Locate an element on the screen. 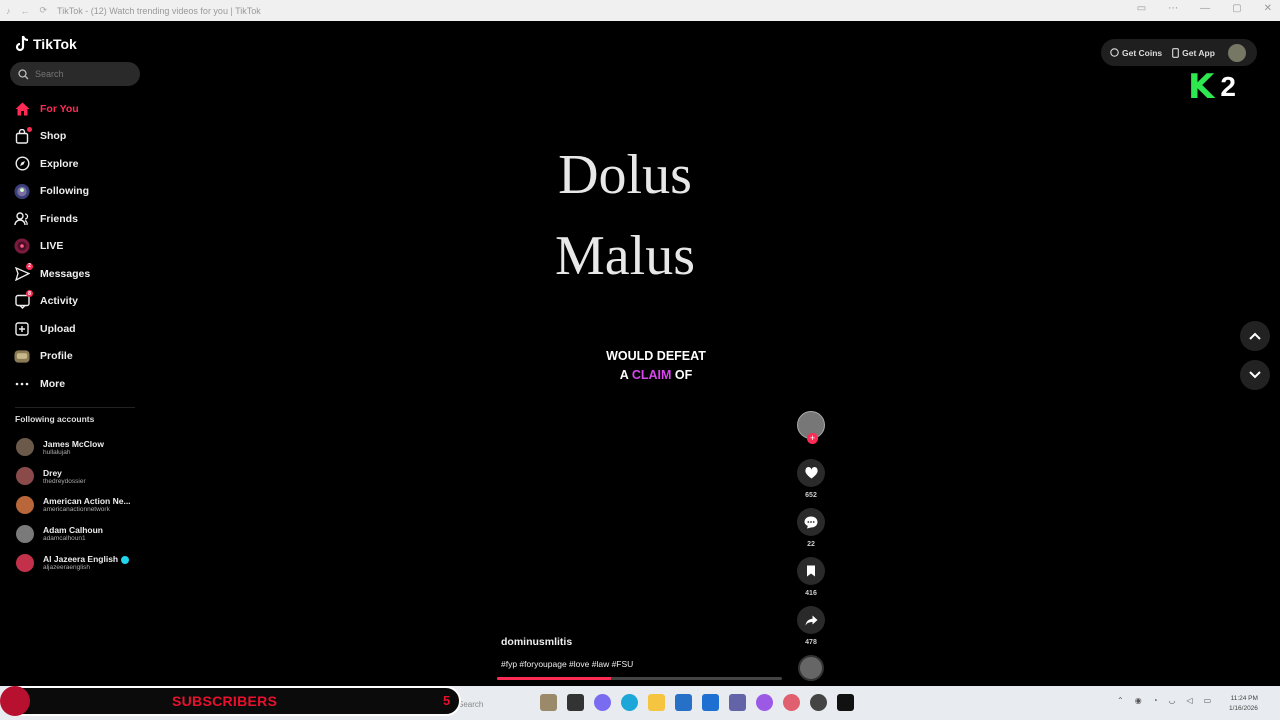 The width and height of the screenshot is (1280, 720). profile-avatar-icon is located at coordinates (22, 356).